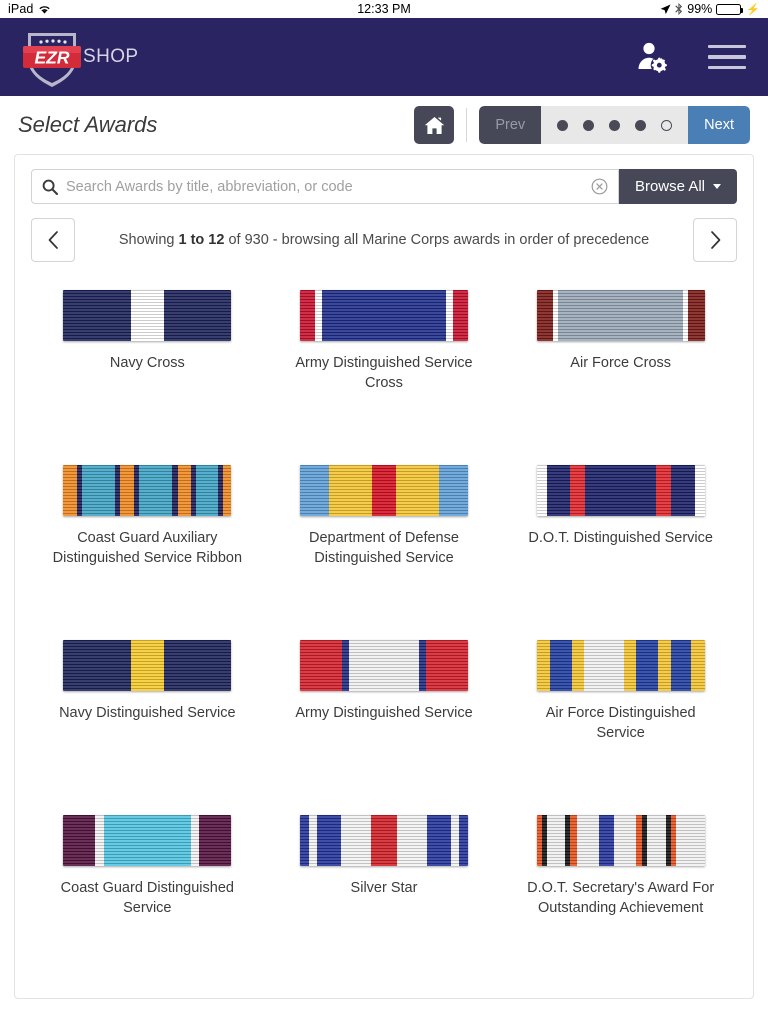 Image resolution: width=768 pixels, height=1024 pixels. I want to click on award-item: Army Distinguished Service Cross, so click(384, 371).